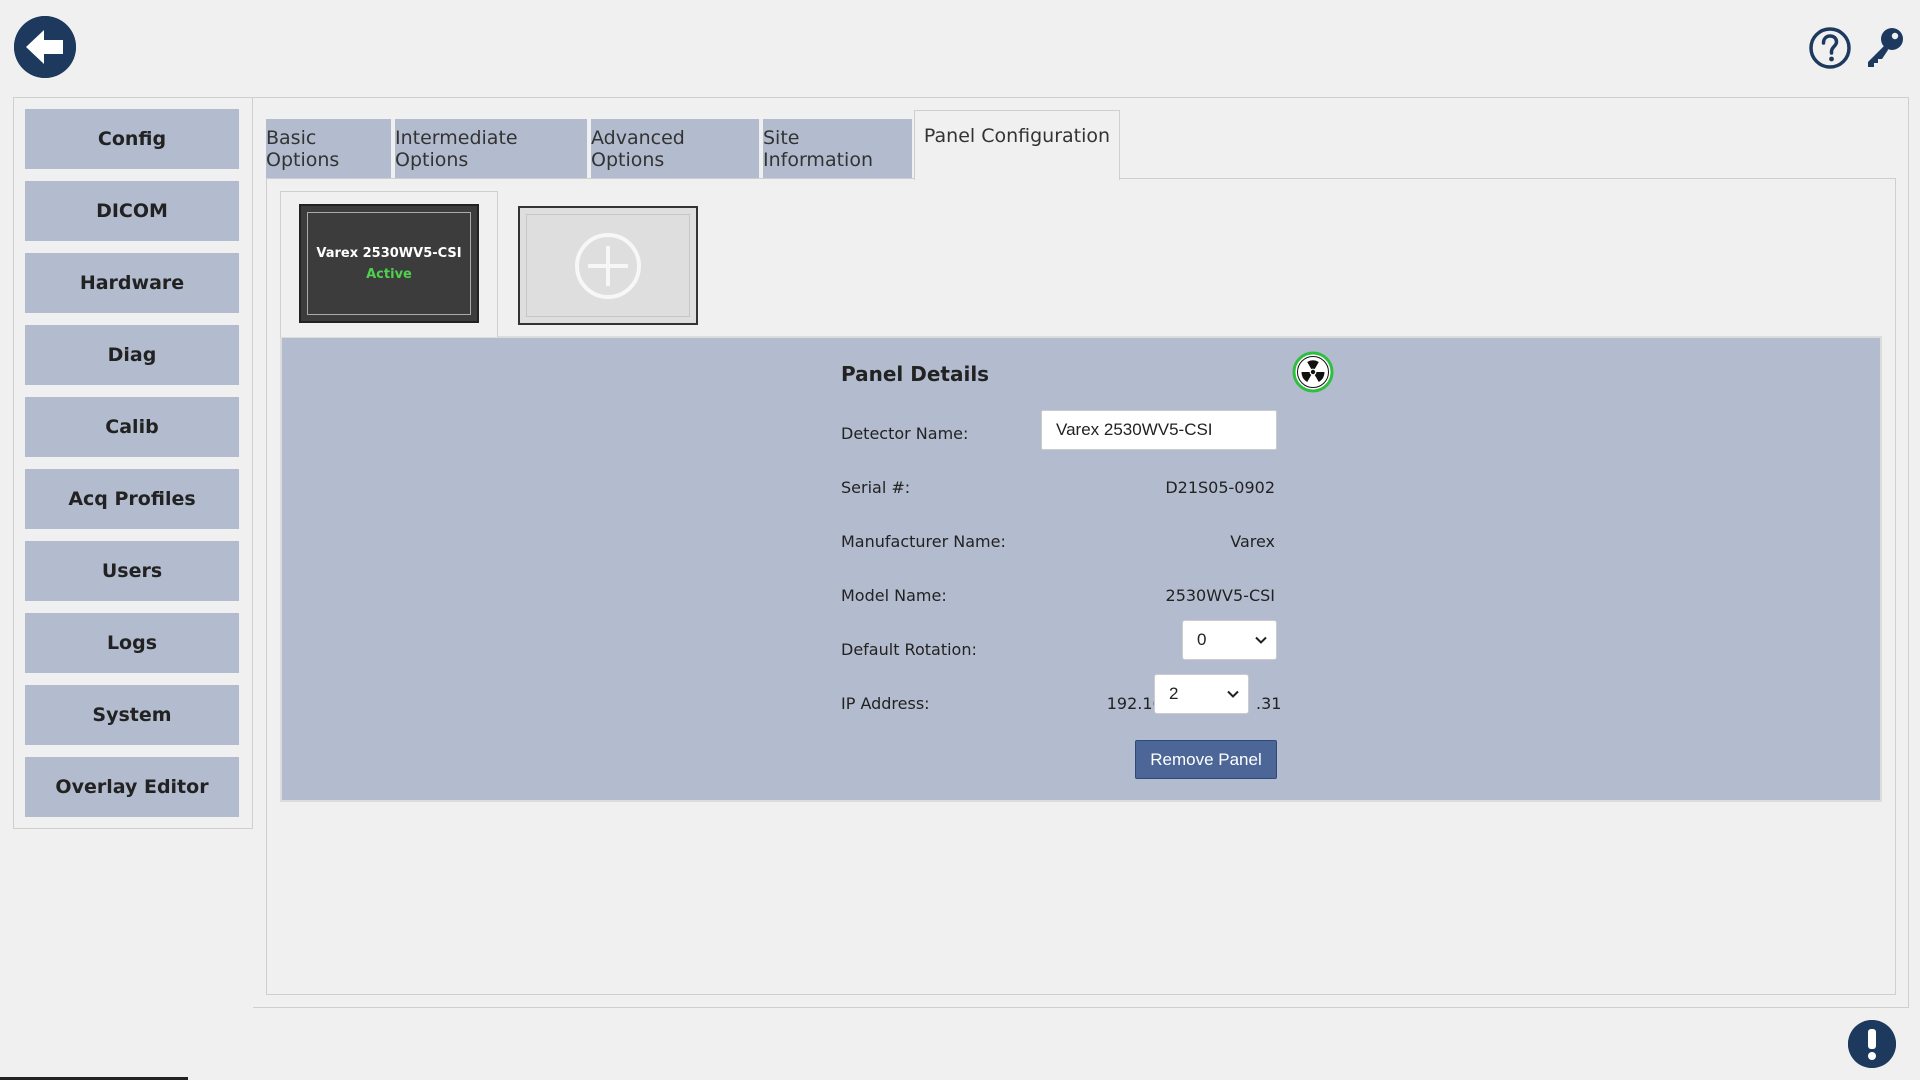 The image size is (1920, 1080). I want to click on sidebar-item-system: System, so click(132, 715).